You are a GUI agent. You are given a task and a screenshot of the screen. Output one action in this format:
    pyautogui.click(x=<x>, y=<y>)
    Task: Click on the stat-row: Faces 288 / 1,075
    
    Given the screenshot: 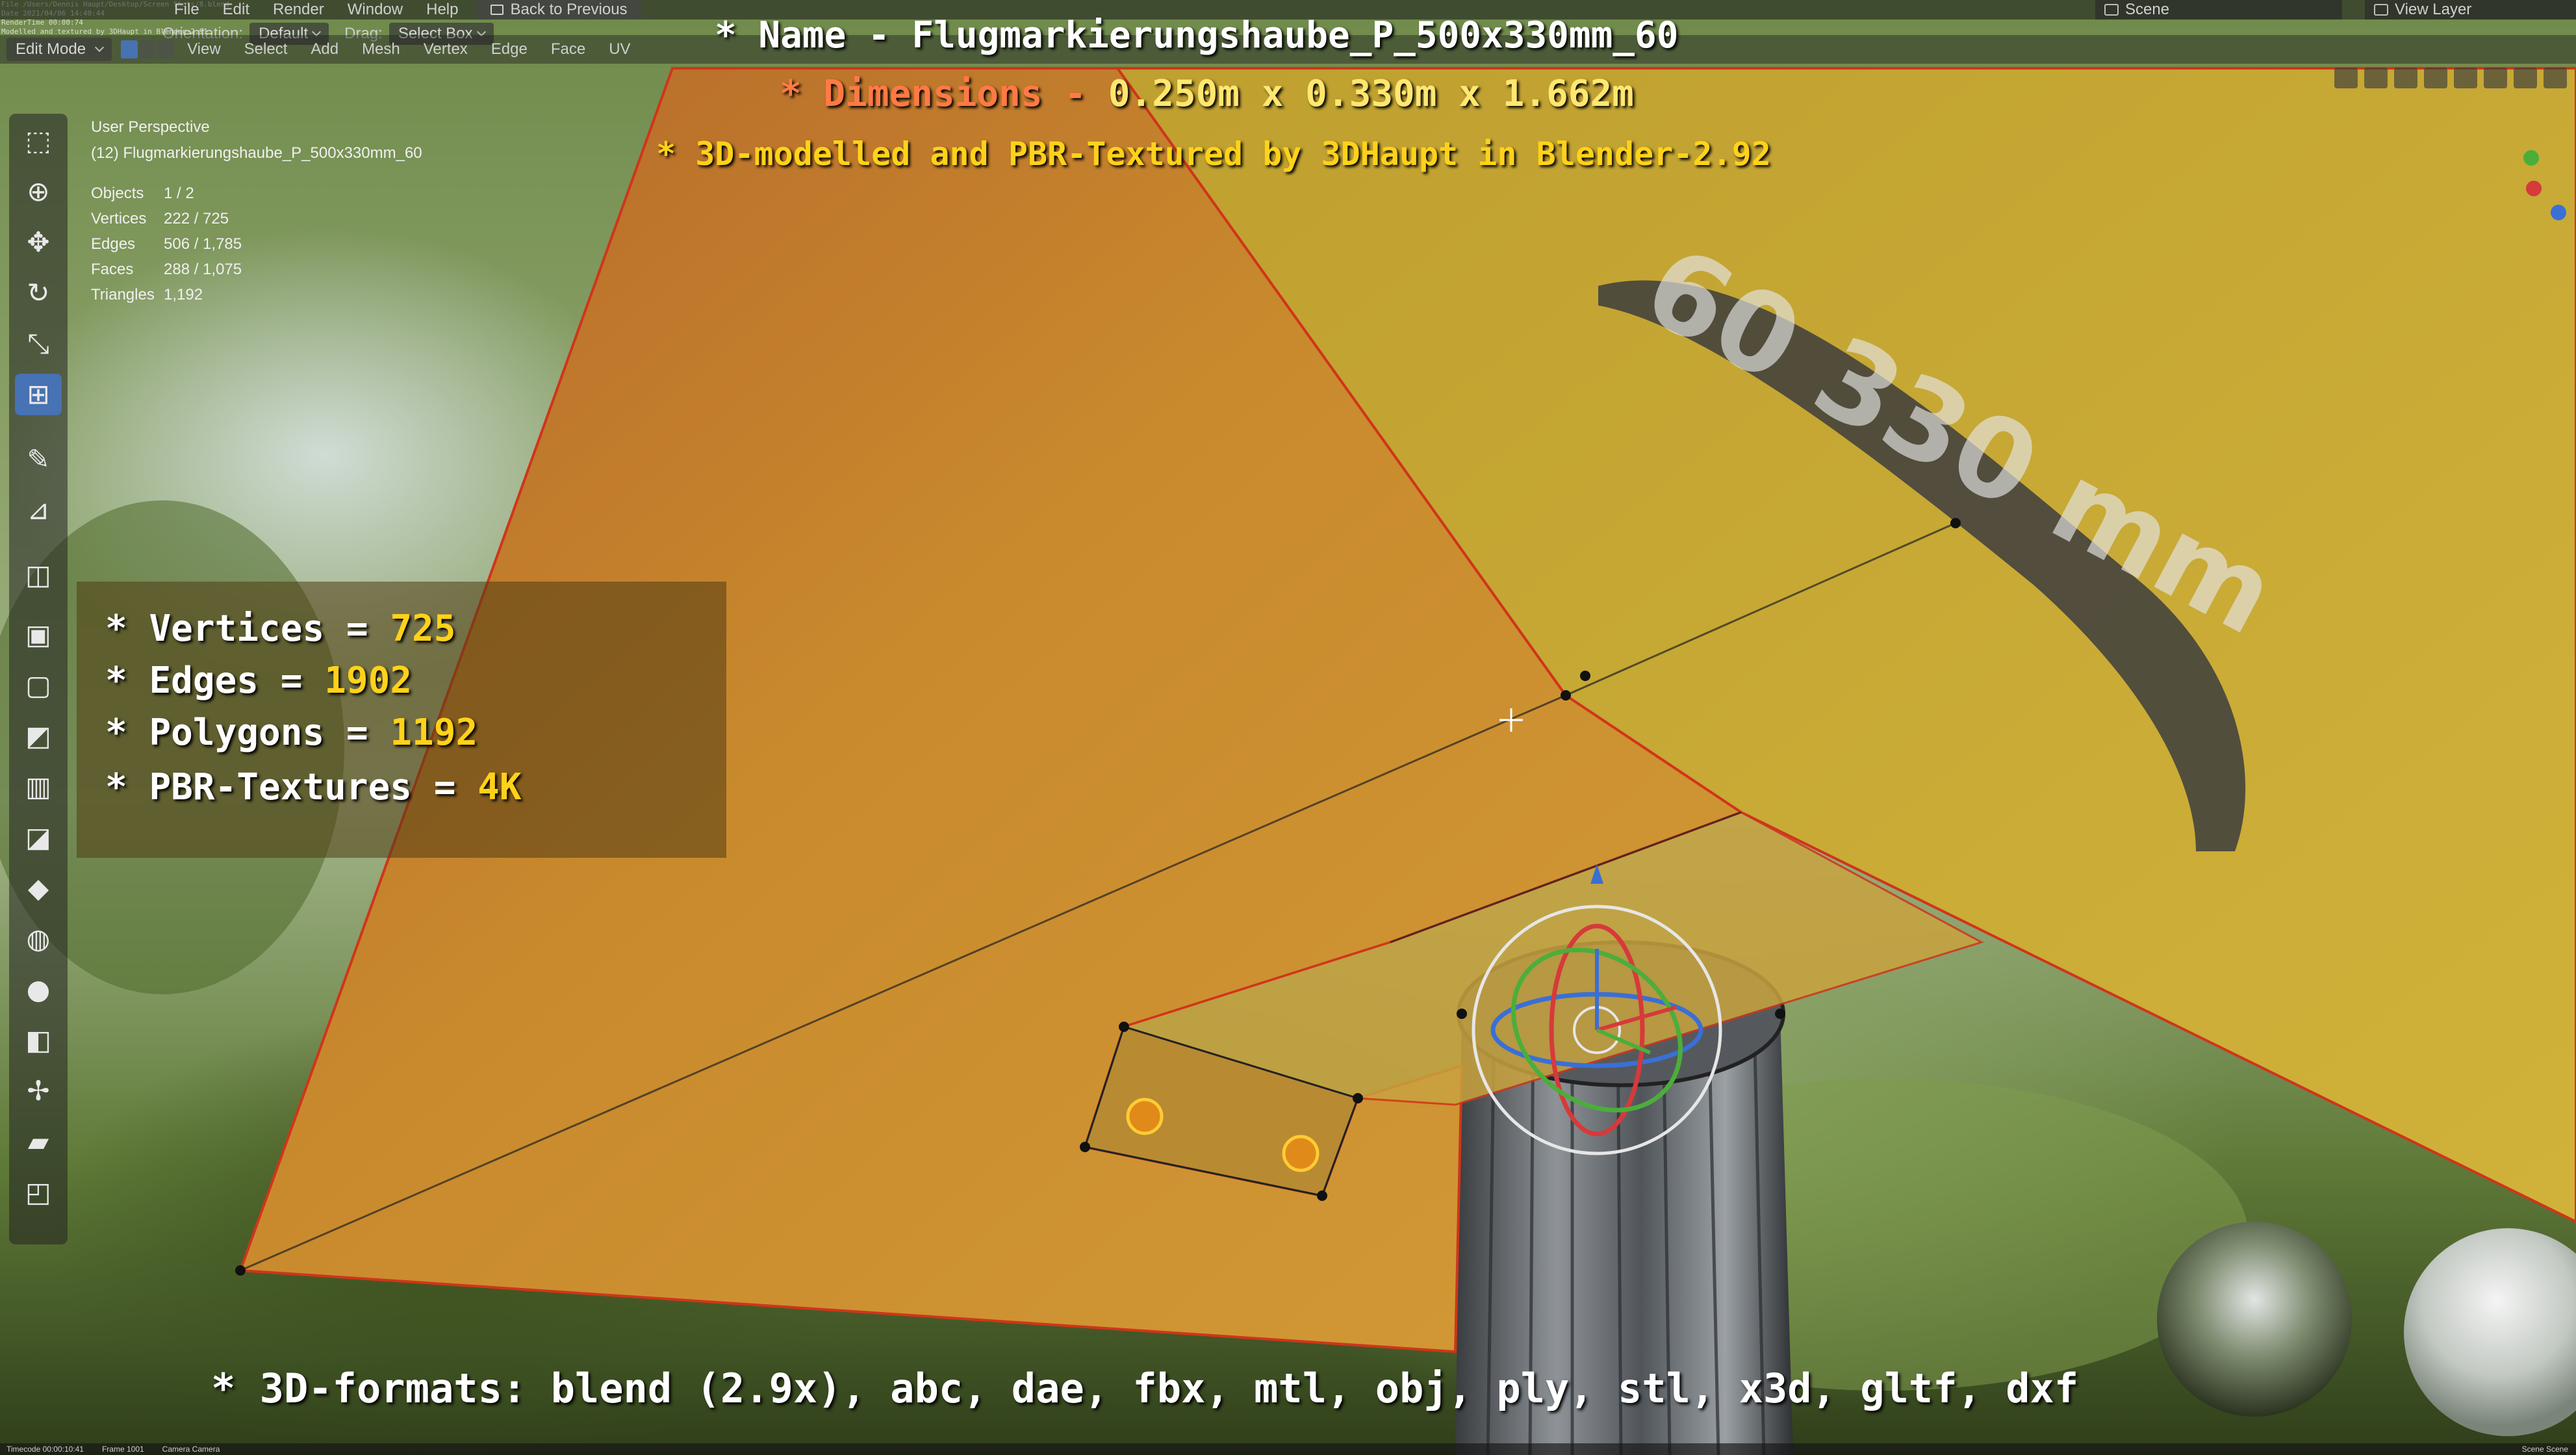 What is the action you would take?
    pyautogui.click(x=166, y=269)
    